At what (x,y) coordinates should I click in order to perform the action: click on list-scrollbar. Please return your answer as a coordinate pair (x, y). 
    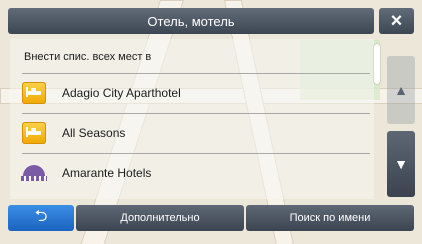
    Looking at the image, I should click on (377, 64).